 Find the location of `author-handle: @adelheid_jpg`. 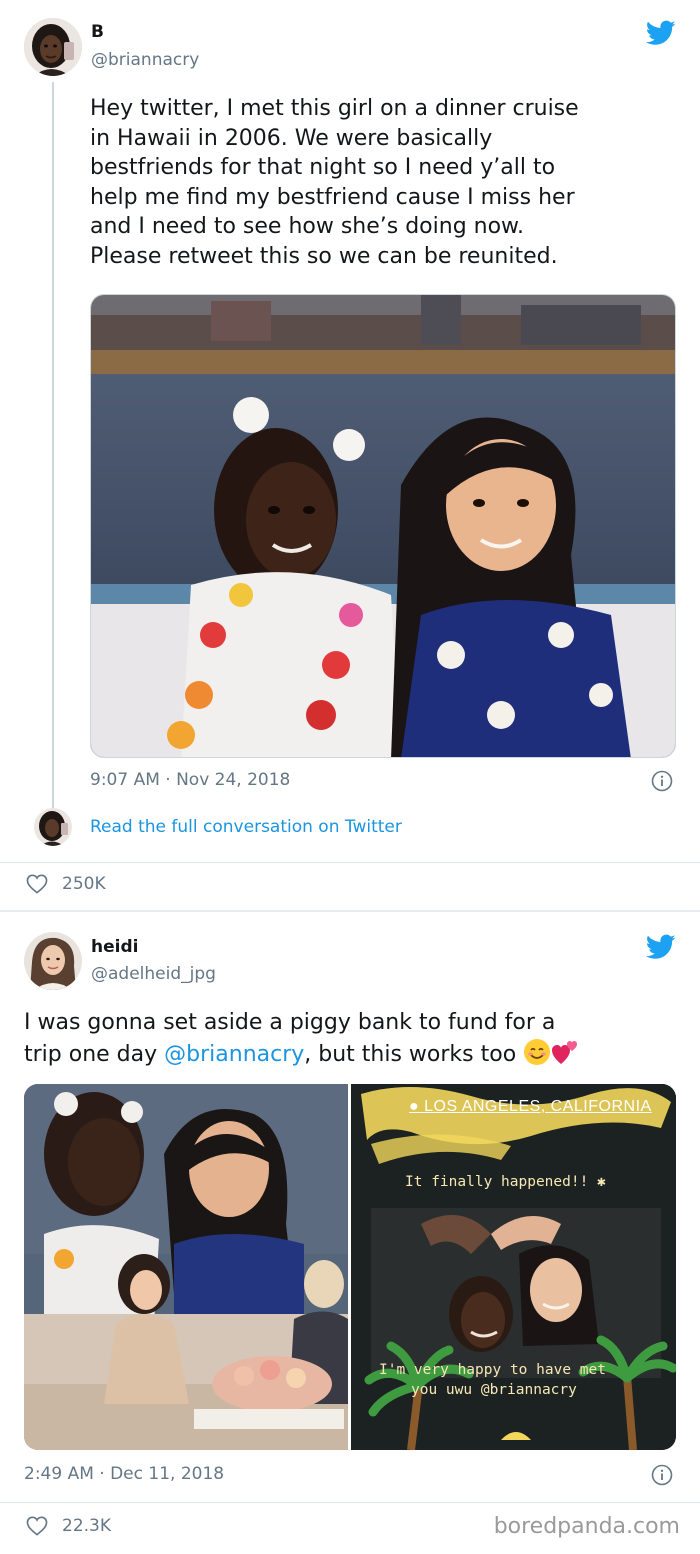

author-handle: @adelheid_jpg is located at coordinates (153, 974).